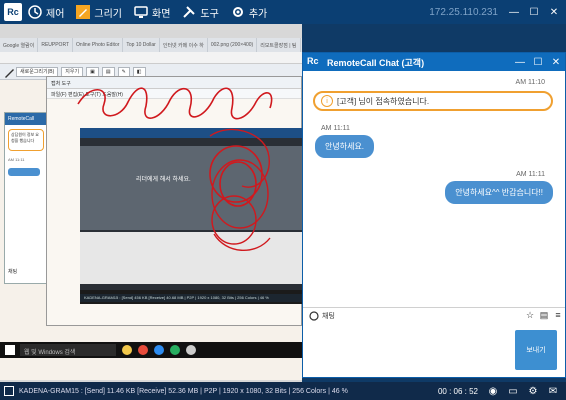  I want to click on camera-icon: ◉, so click(493, 391).